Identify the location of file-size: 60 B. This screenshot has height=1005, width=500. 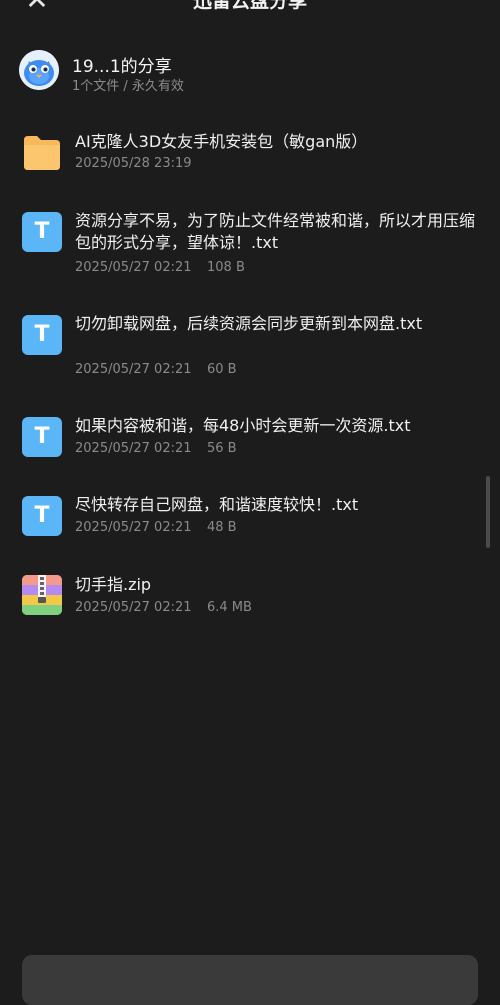
(222, 369).